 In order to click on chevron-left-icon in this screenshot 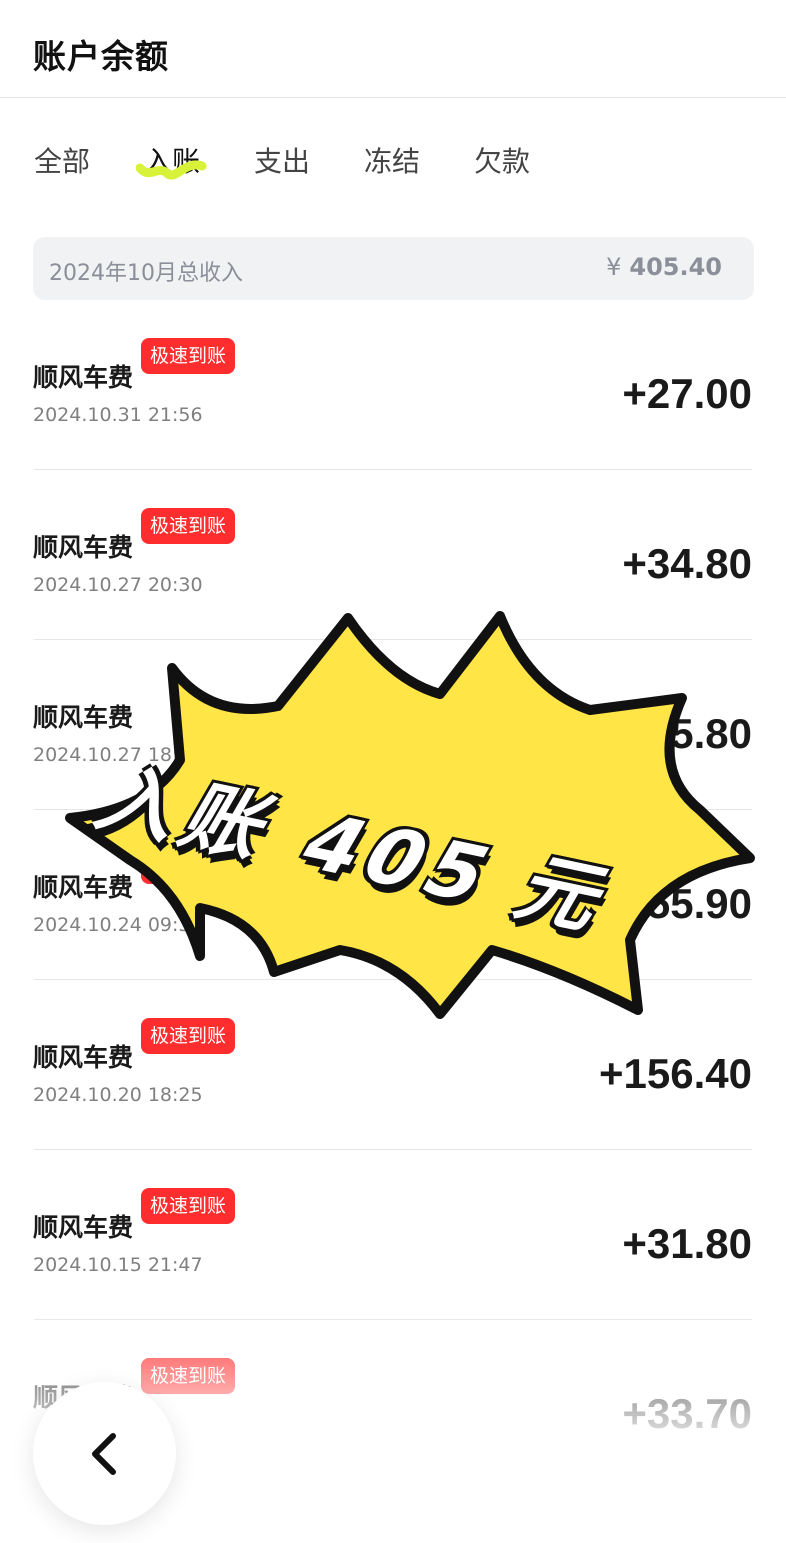, I will do `click(104, 1454)`.